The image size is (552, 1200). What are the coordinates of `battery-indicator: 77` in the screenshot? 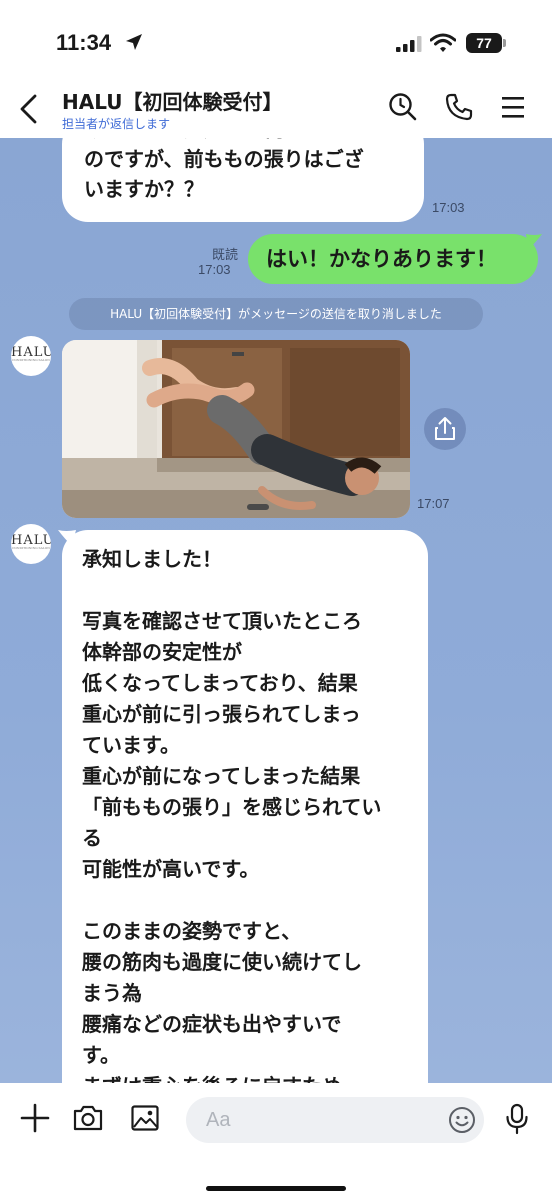 It's located at (484, 43).